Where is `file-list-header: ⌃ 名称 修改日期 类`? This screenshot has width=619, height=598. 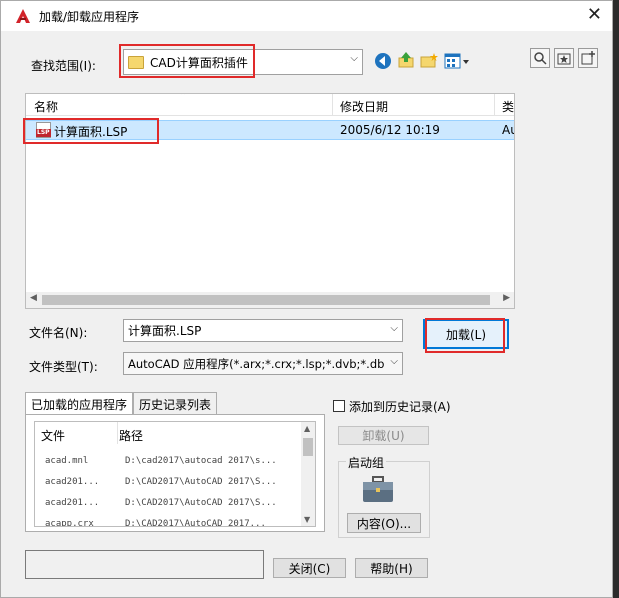
file-list-header: ⌃ 名称 修改日期 类 is located at coordinates (270, 105).